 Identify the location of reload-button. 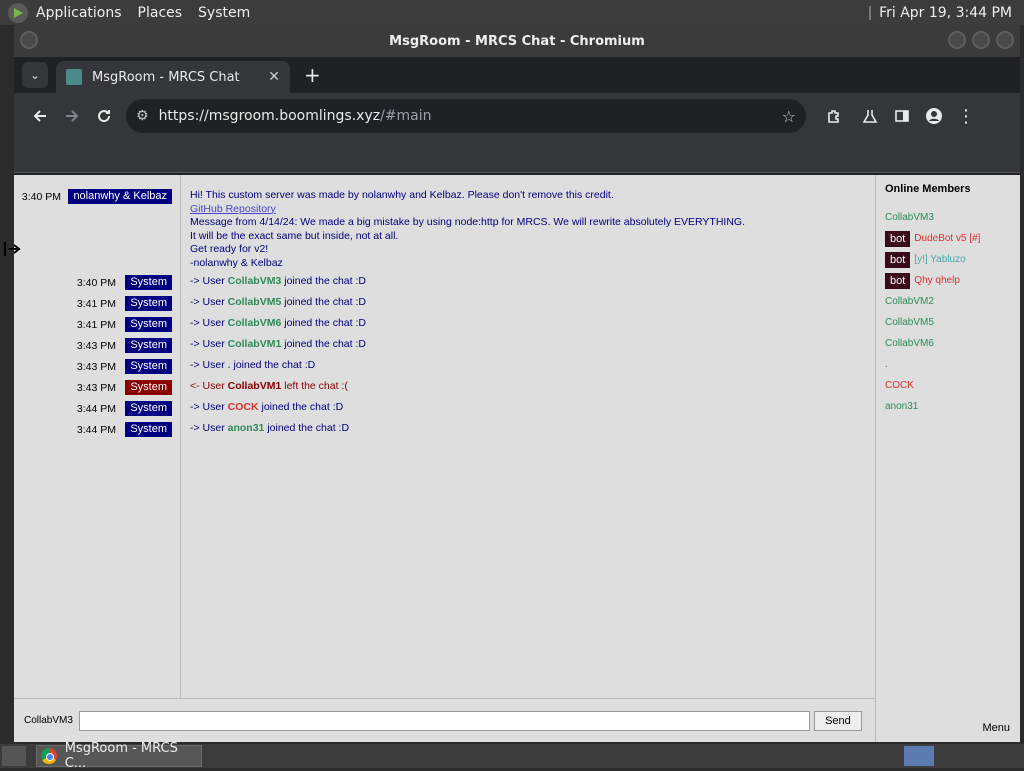
(104, 116).